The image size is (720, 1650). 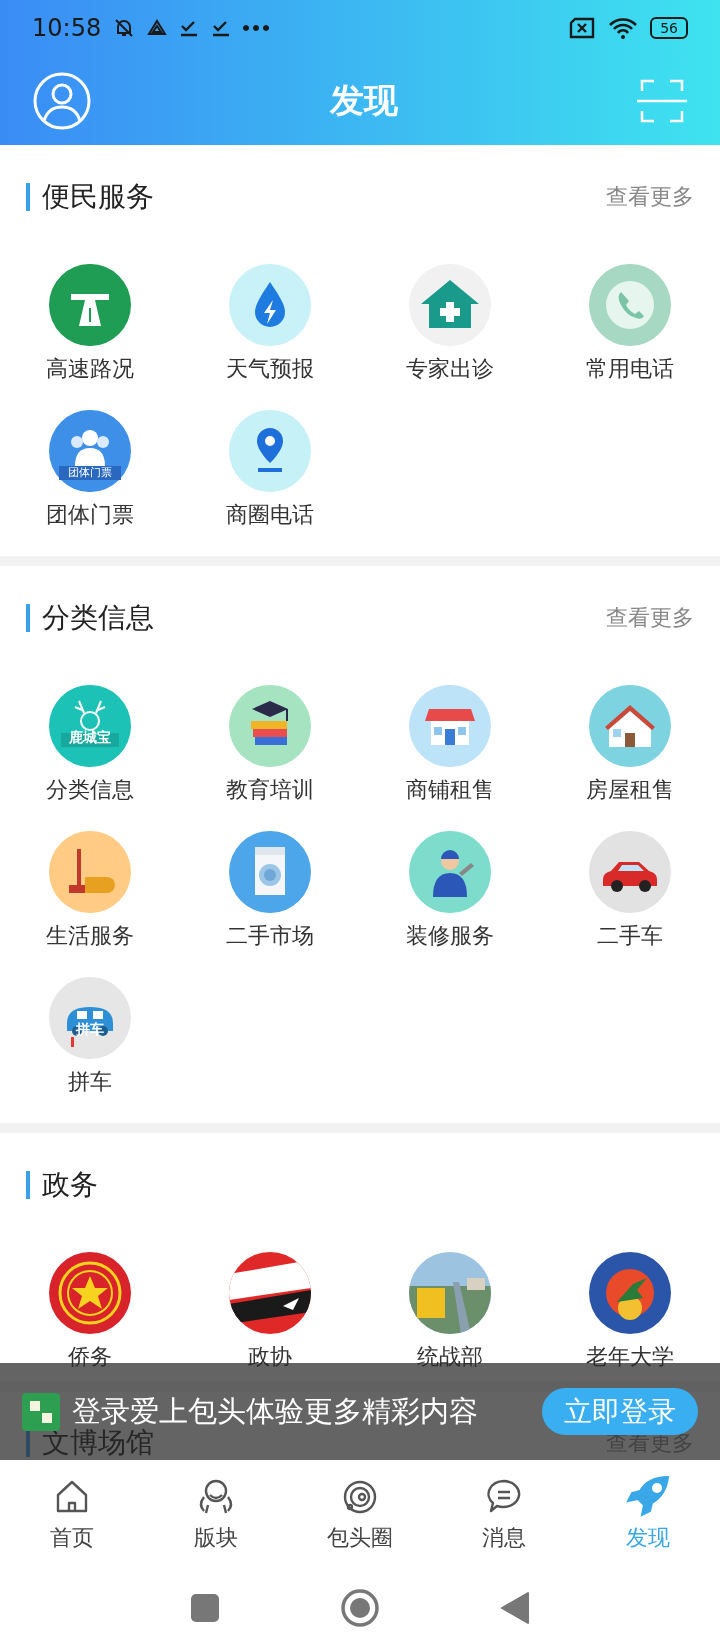 I want to click on user-avatar-icon, so click(x=62, y=100).